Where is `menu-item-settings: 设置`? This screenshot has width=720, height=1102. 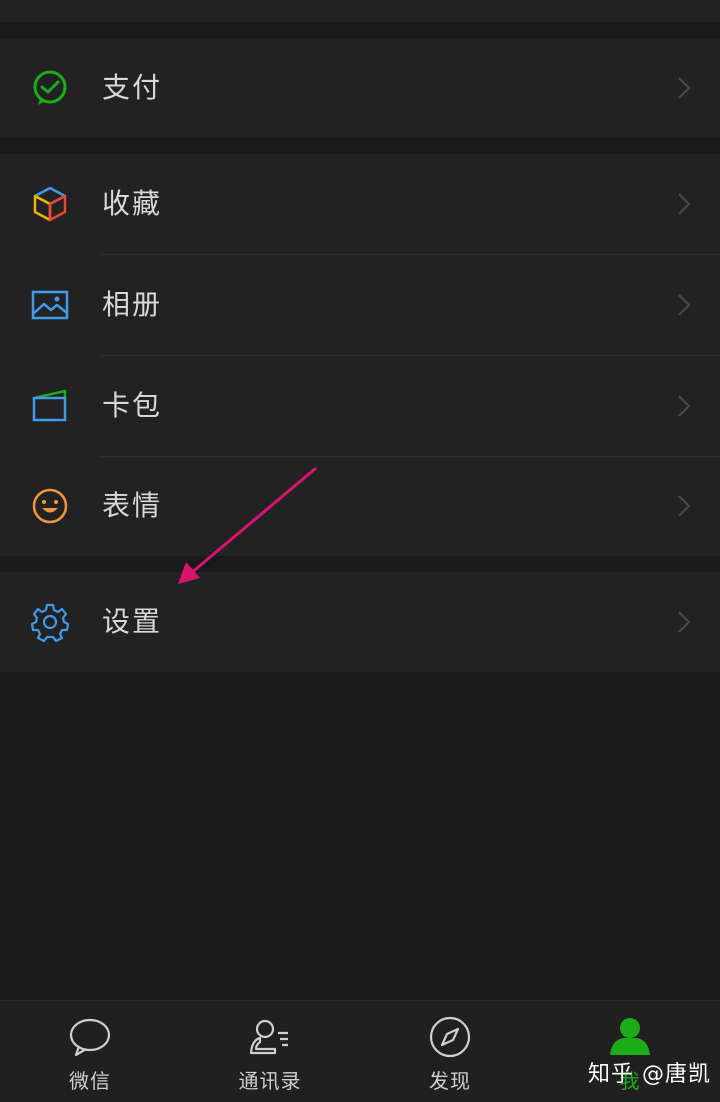 menu-item-settings: 设置 is located at coordinates (360, 622).